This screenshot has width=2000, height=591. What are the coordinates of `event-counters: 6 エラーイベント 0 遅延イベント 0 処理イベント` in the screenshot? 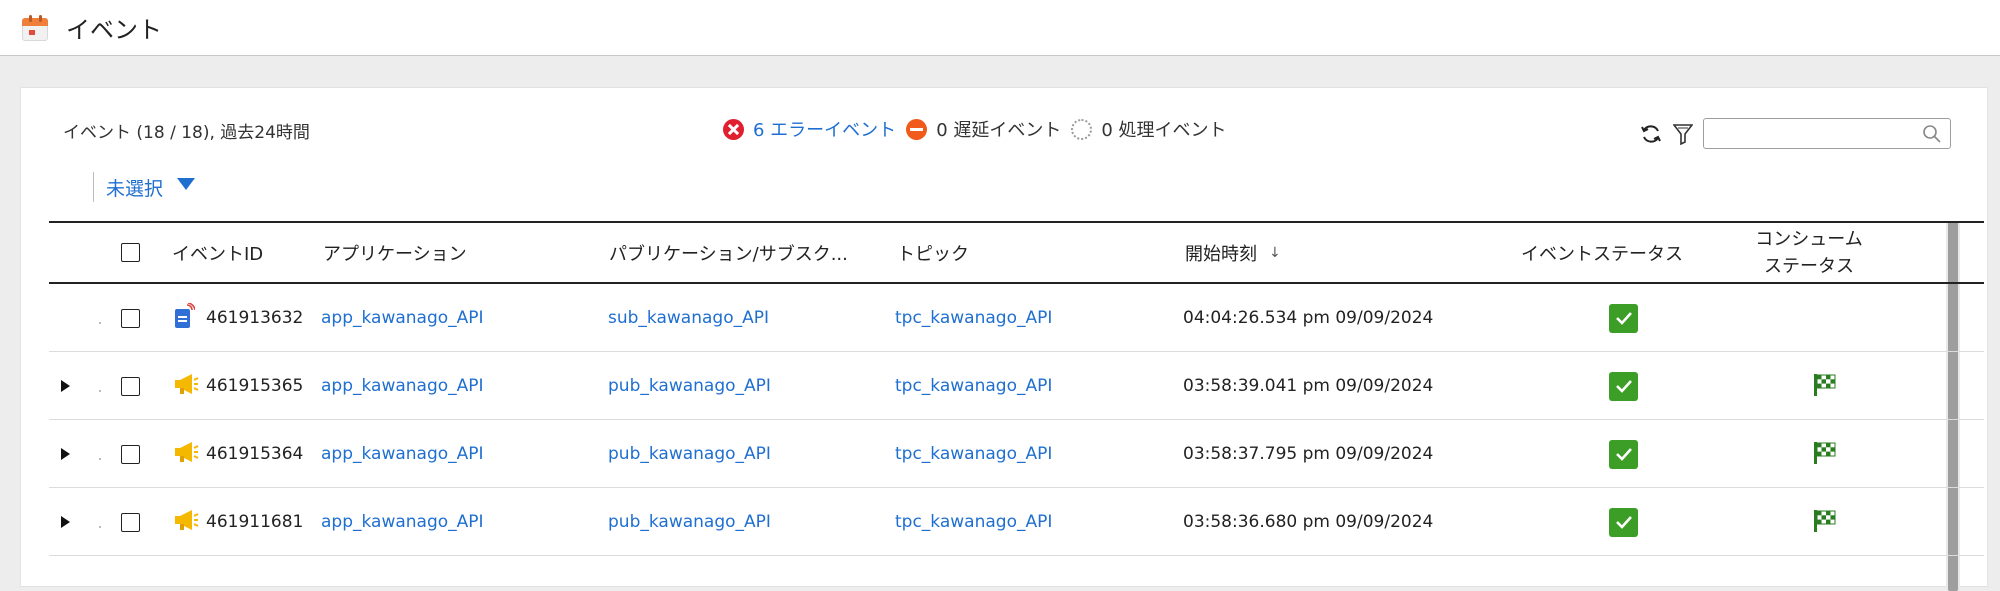 It's located at (980, 129).